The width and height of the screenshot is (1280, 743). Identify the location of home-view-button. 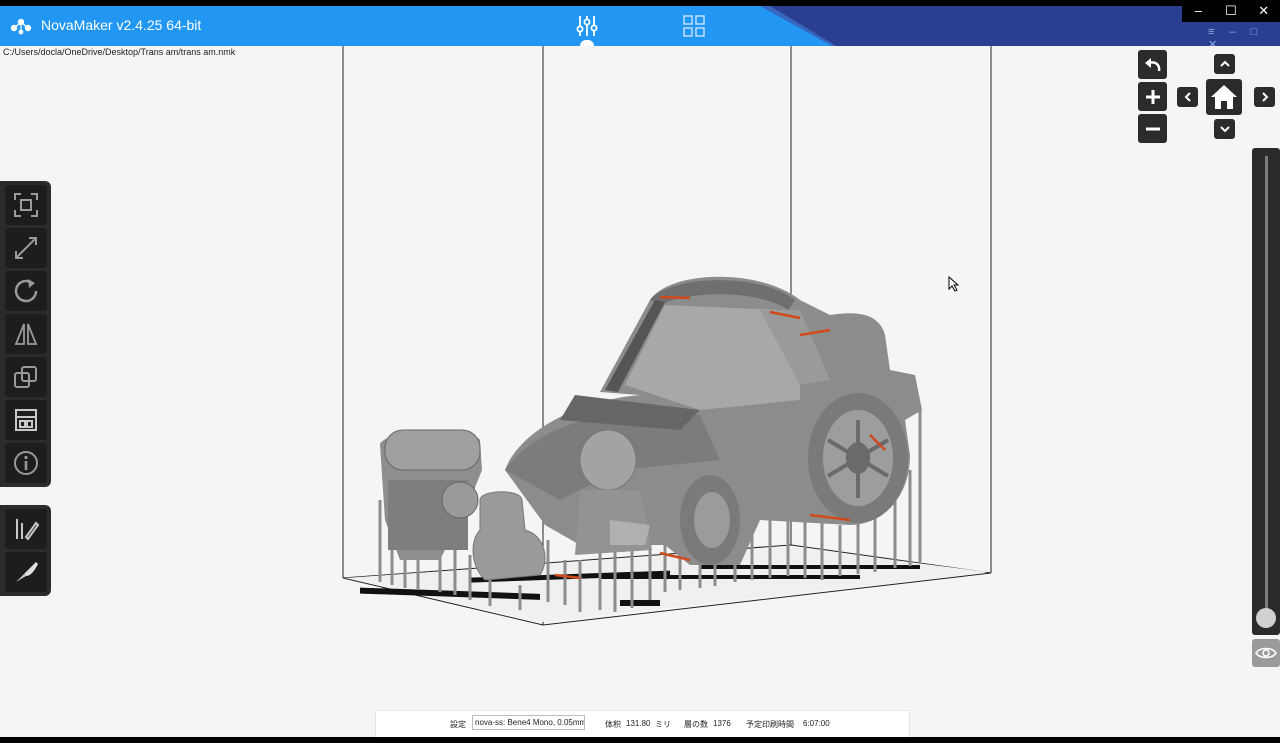
(1224, 97).